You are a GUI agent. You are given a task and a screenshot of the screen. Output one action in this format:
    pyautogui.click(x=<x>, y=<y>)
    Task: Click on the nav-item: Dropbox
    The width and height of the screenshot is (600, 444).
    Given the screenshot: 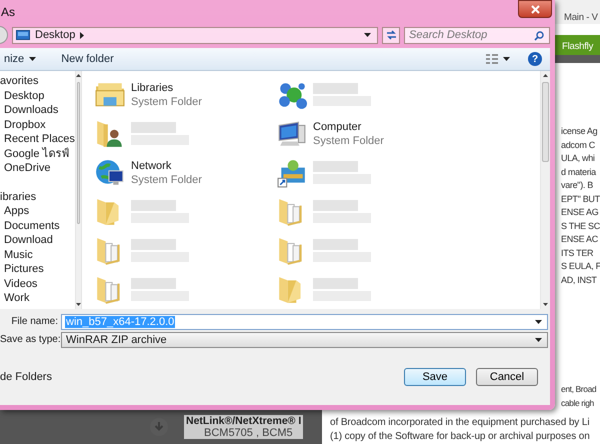 What is the action you would take?
    pyautogui.click(x=37, y=125)
    